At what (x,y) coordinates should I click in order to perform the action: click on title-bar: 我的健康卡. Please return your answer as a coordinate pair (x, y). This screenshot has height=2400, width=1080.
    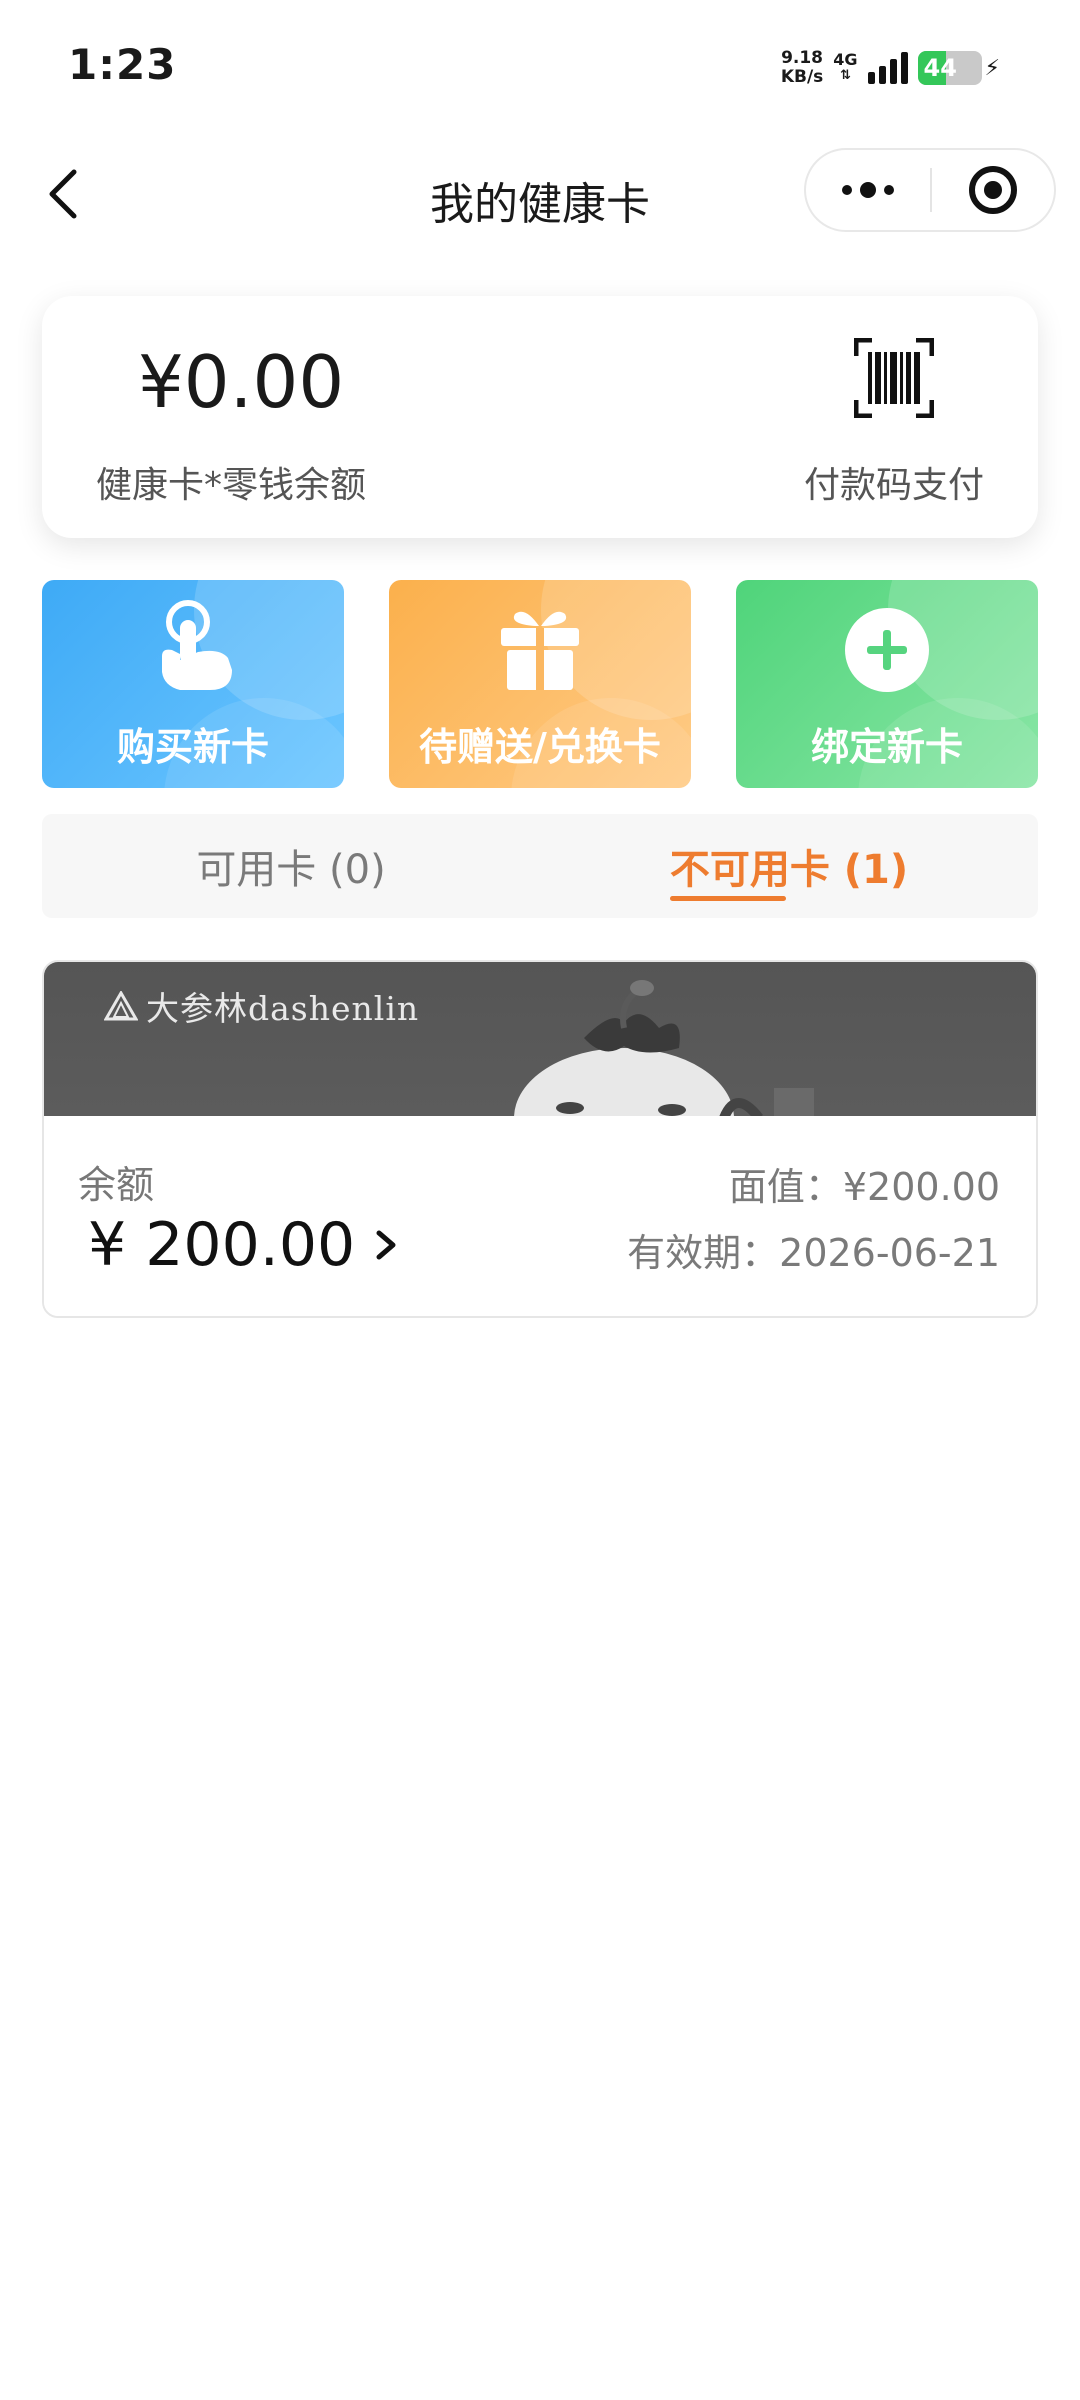
    Looking at the image, I should click on (540, 195).